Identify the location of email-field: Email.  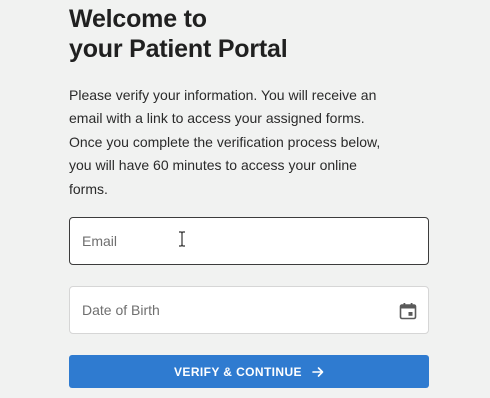
(249, 241).